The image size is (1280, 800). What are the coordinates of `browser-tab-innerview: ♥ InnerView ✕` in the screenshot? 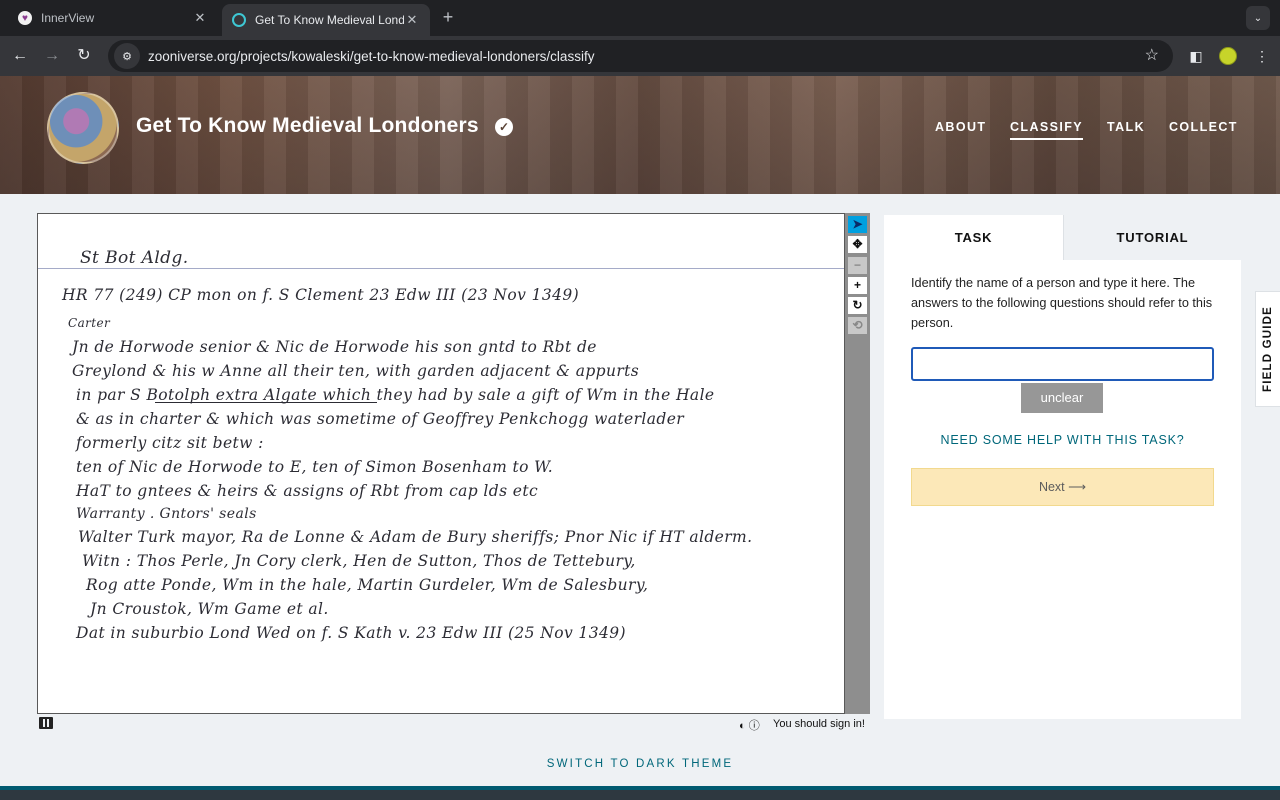 It's located at (113, 18).